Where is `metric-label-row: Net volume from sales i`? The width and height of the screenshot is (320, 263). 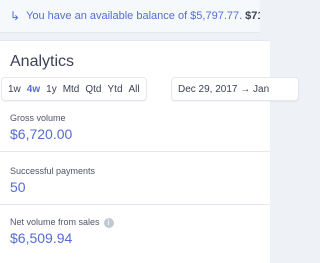 metric-label-row: Net volume from sales i is located at coordinates (62, 222).